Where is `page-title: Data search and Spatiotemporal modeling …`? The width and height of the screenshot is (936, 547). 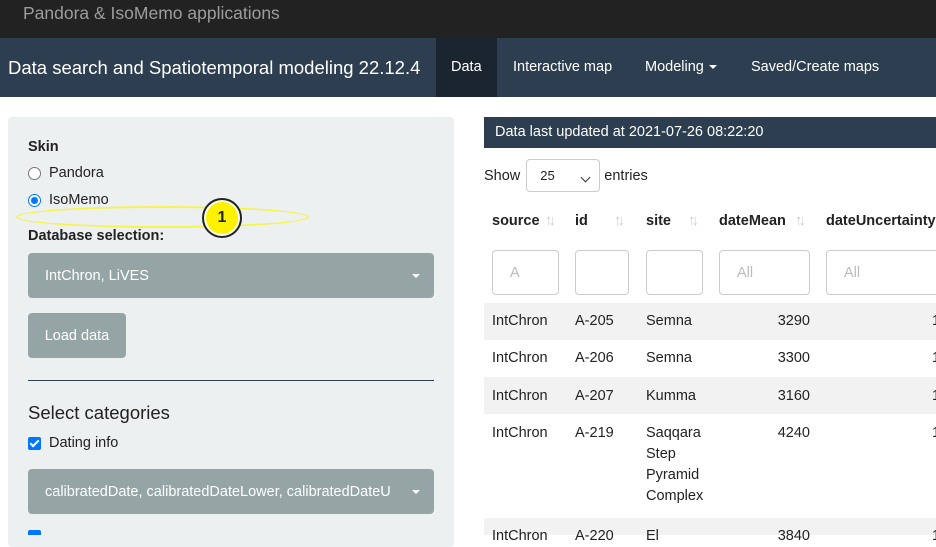 page-title: Data search and Spatiotemporal modeling … is located at coordinates (214, 67).